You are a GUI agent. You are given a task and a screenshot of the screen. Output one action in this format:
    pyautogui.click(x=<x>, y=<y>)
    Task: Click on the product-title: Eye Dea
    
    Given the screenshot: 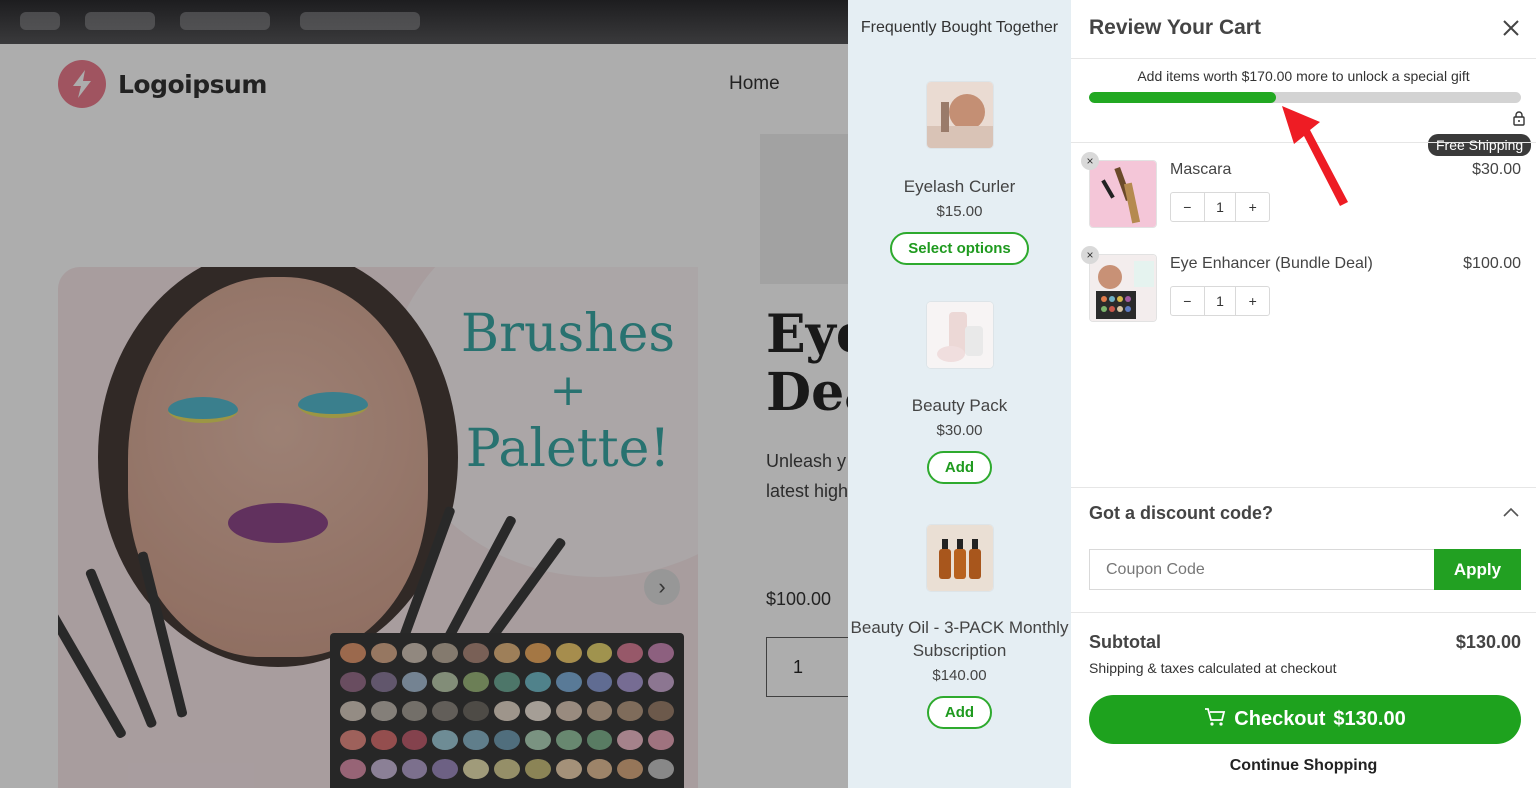 What is the action you would take?
    pyautogui.click(x=807, y=363)
    